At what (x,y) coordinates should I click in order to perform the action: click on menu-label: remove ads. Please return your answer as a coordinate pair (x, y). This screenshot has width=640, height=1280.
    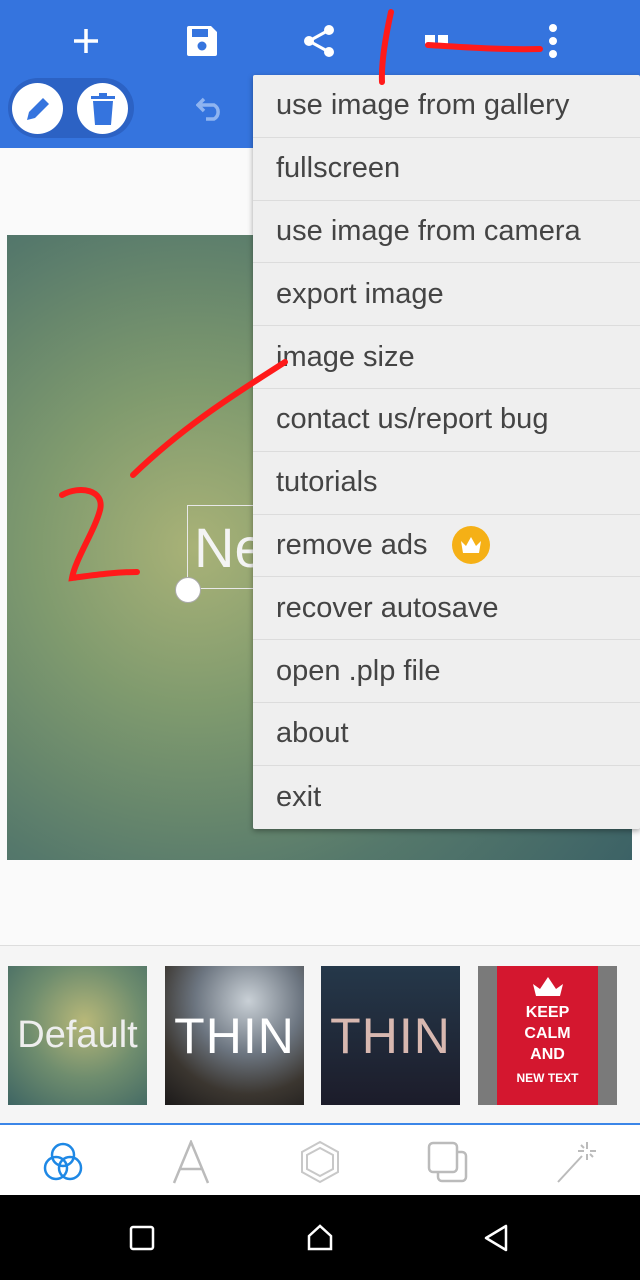
    Looking at the image, I should click on (352, 544).